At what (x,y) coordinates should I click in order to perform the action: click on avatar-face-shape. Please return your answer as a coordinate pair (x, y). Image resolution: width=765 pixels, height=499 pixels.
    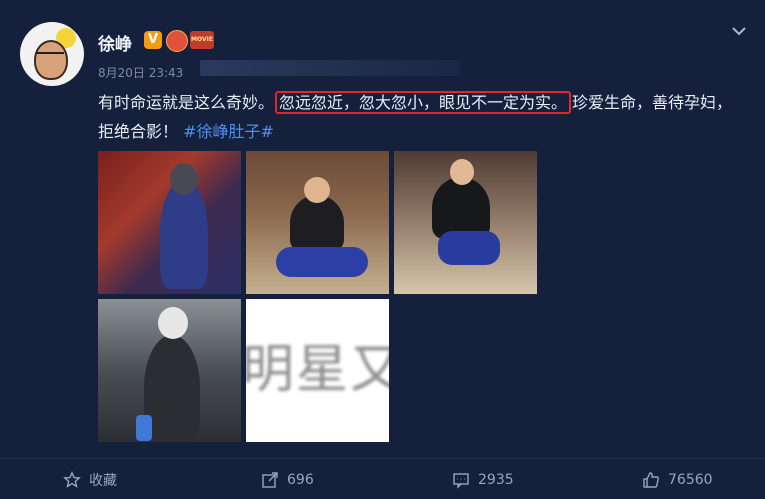
    Looking at the image, I should click on (51, 60).